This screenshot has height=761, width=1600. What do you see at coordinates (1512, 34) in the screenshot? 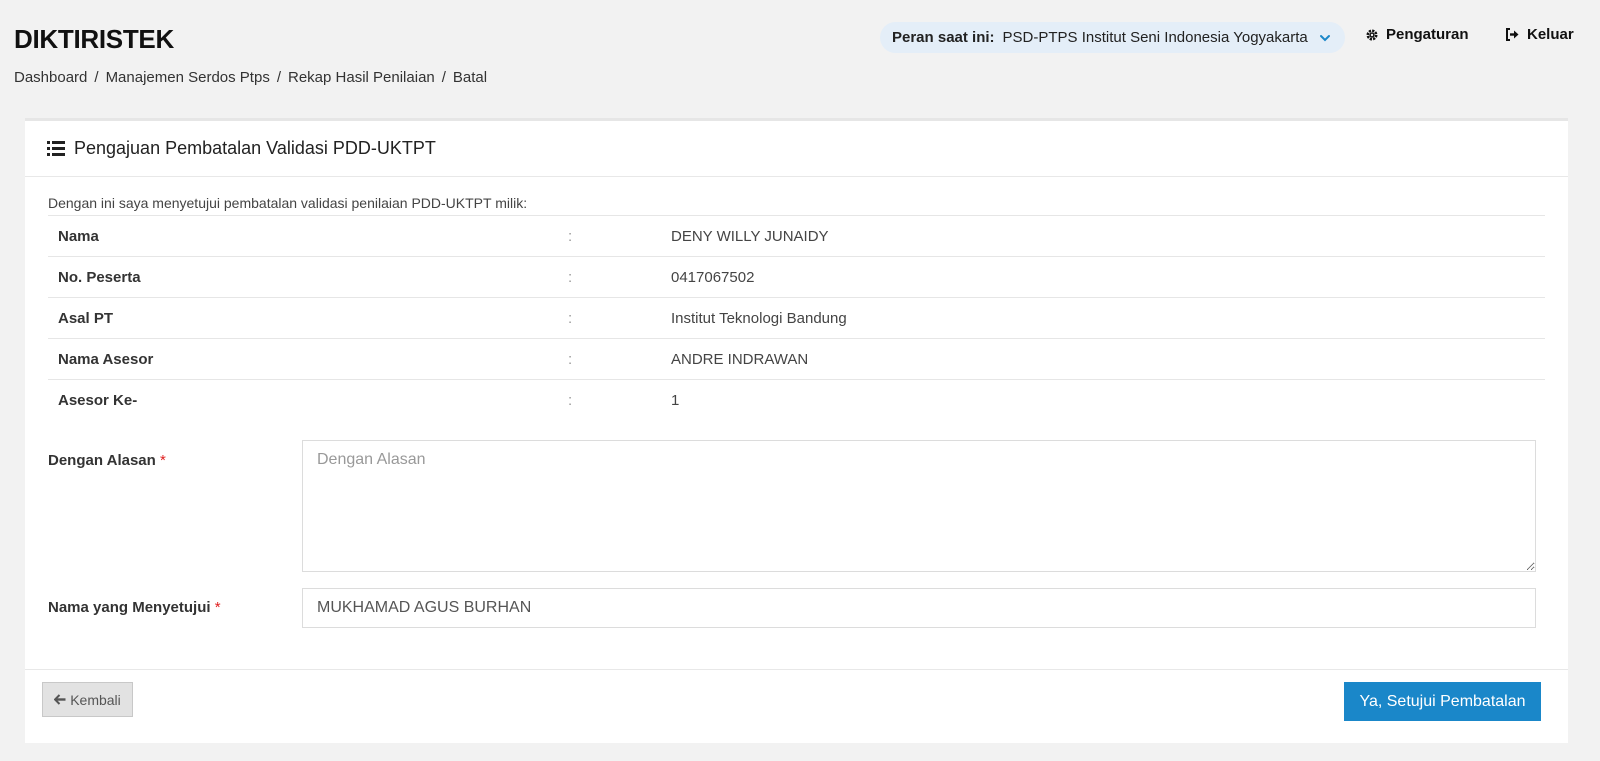
I see `sign-out-icon` at bounding box center [1512, 34].